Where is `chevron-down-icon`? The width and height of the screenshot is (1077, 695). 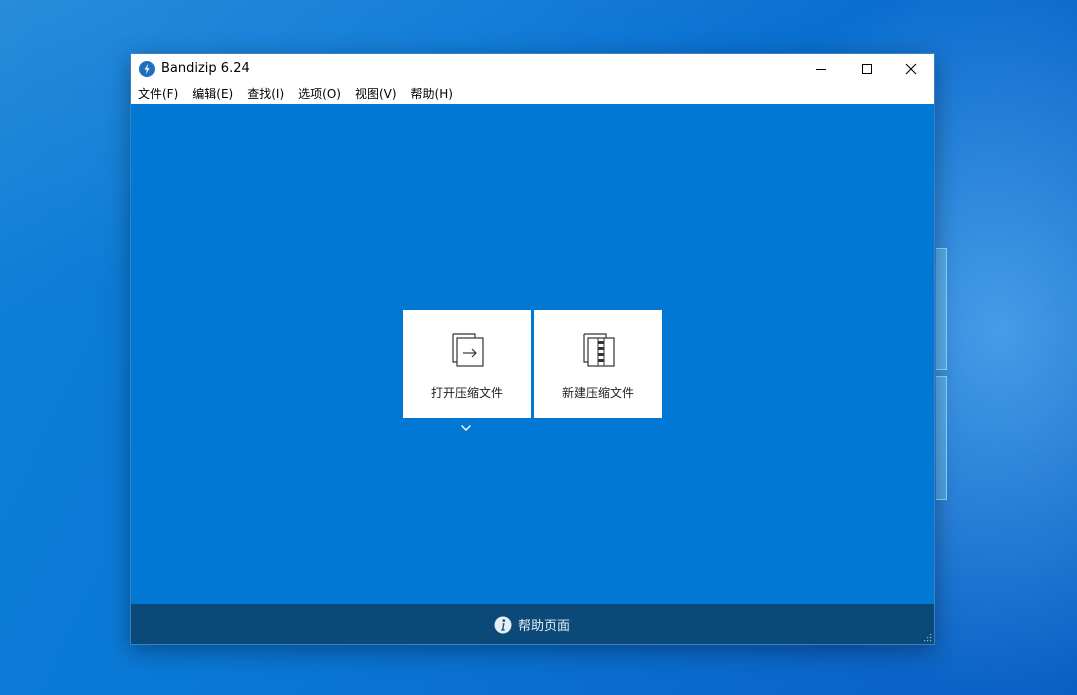 chevron-down-icon is located at coordinates (466, 428).